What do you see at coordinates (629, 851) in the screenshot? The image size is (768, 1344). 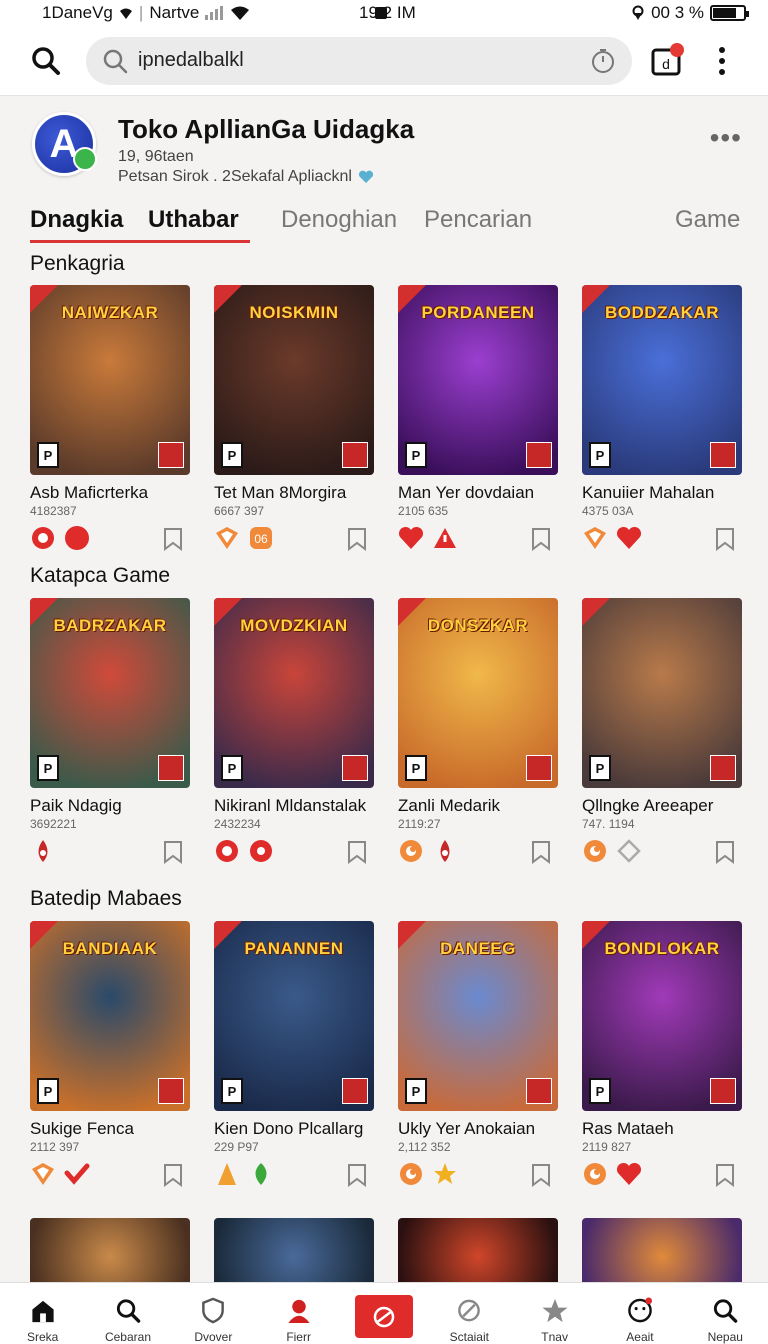 I see `diamond-icon` at bounding box center [629, 851].